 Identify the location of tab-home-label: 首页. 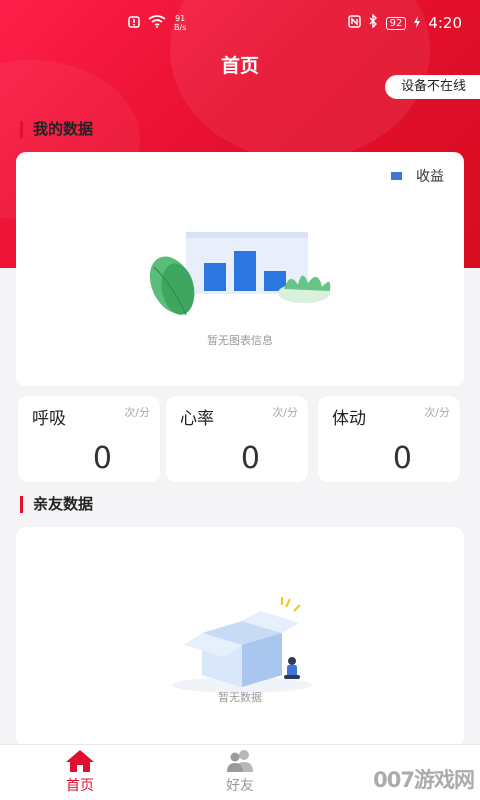
(80, 786).